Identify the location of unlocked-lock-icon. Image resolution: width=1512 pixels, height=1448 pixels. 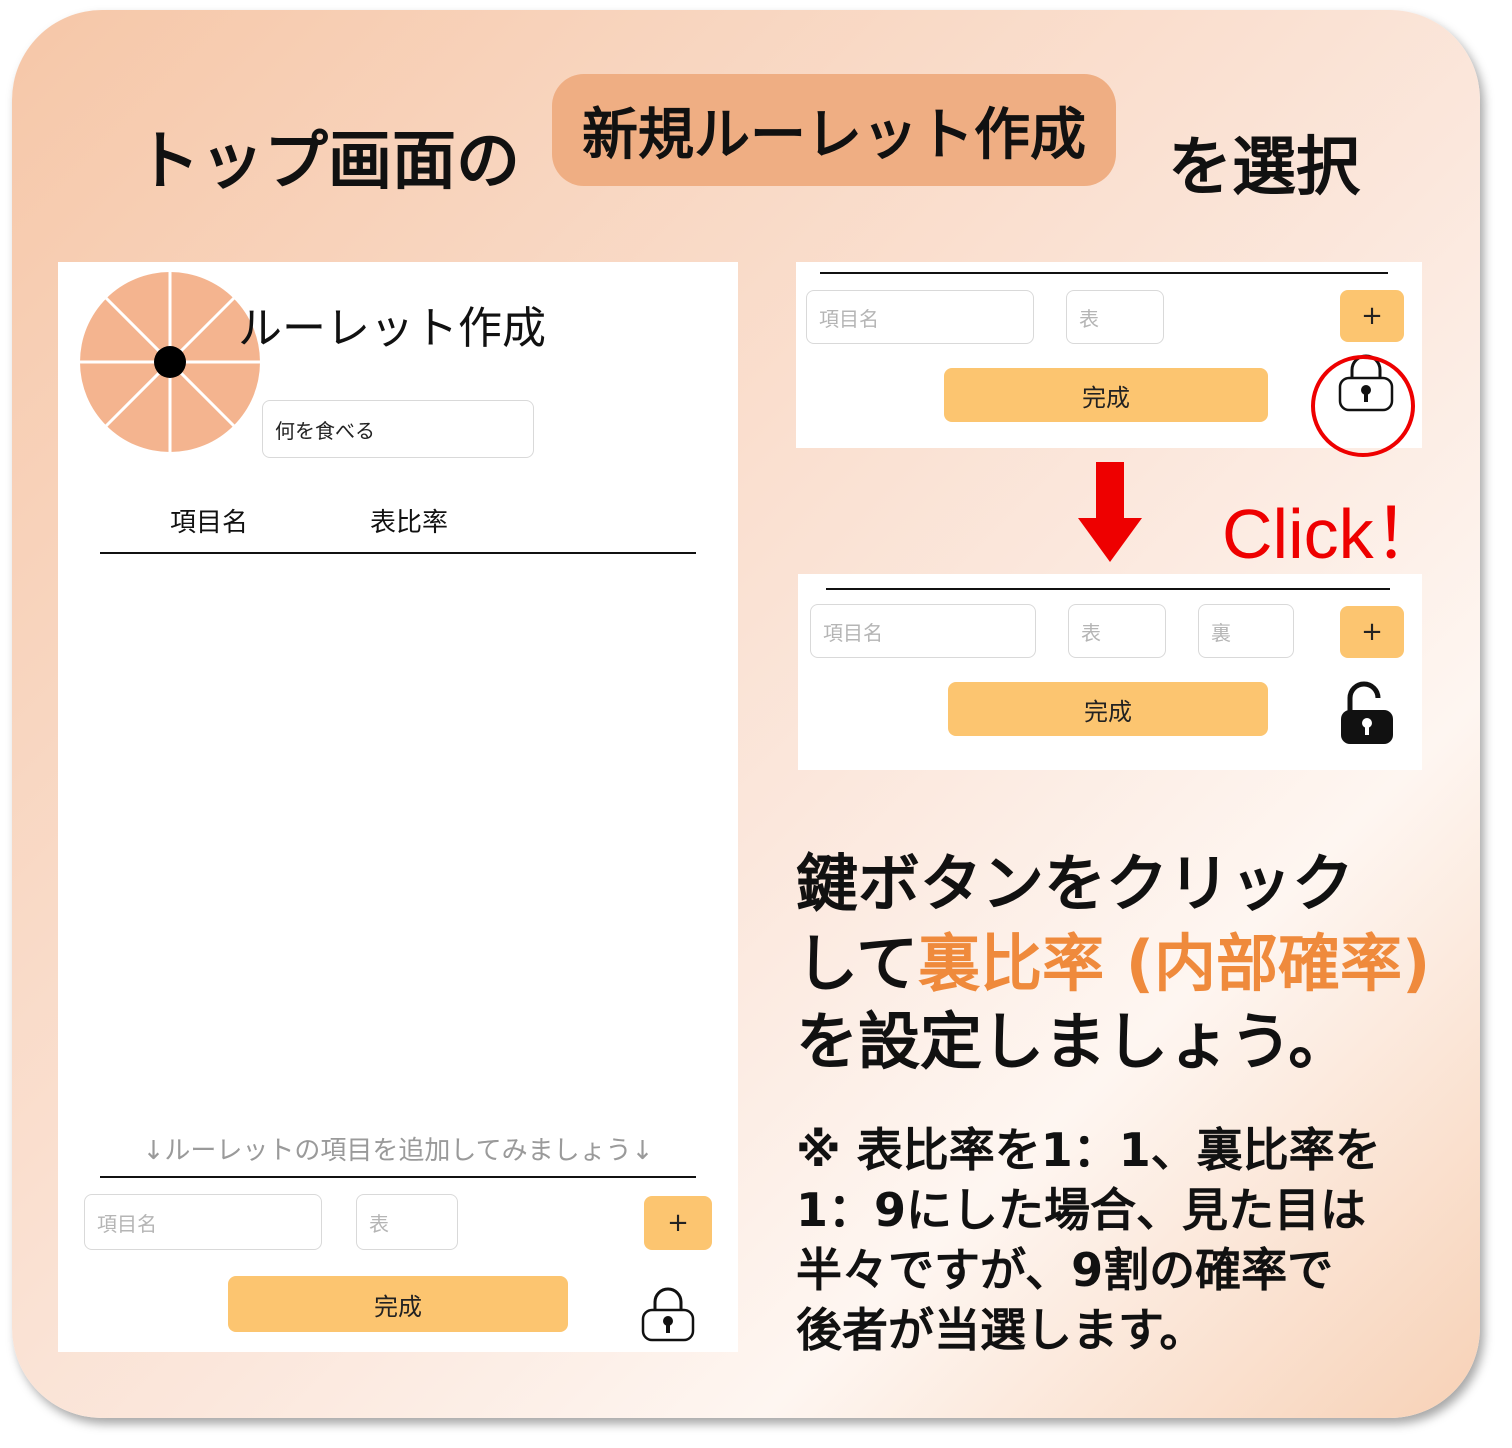
(1367, 713).